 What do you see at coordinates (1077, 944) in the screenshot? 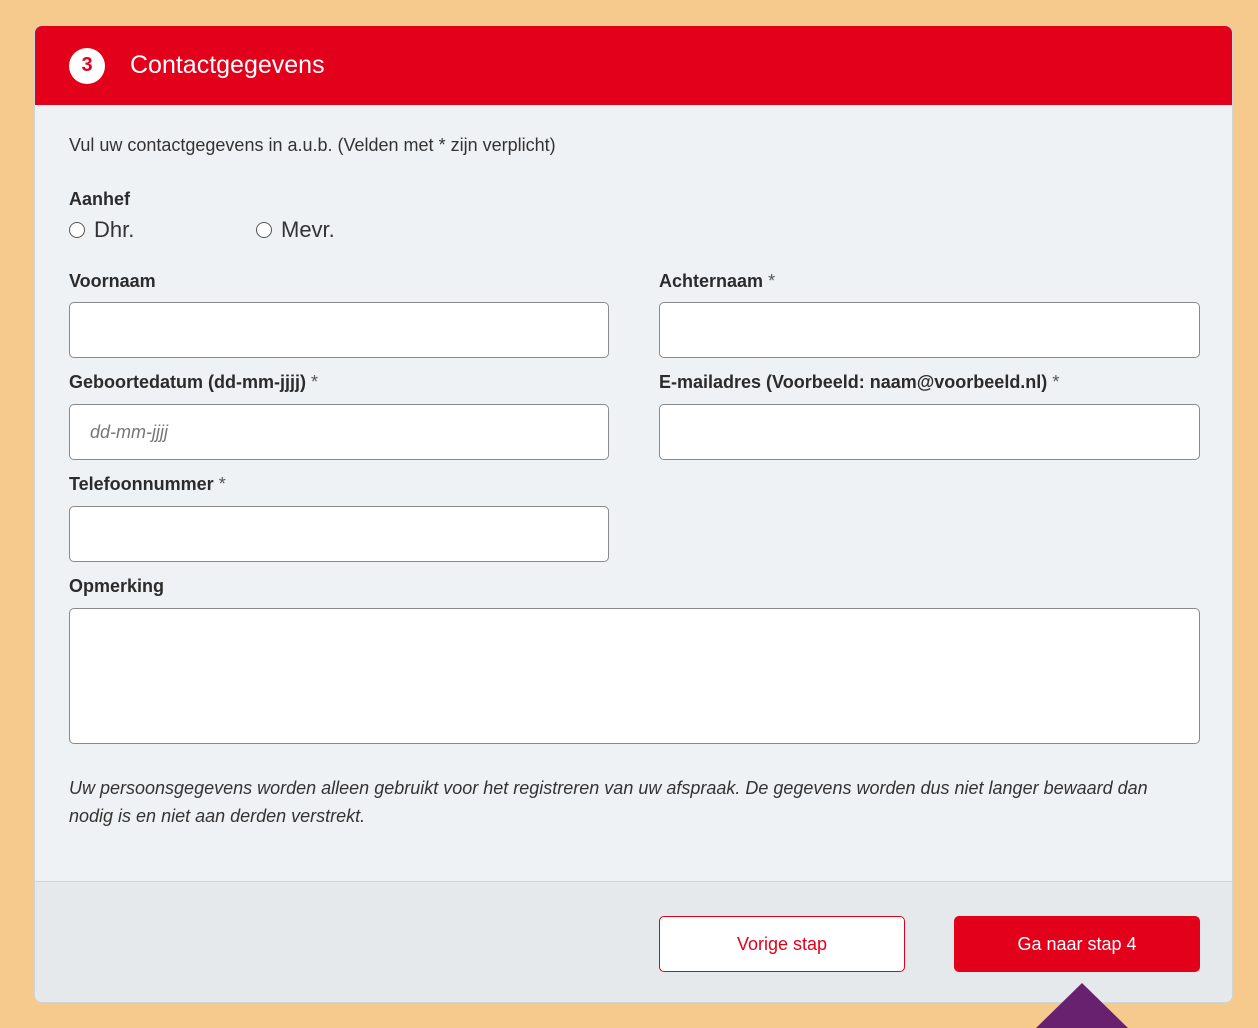
I see `next-step-button: Ga naar stap 4` at bounding box center [1077, 944].